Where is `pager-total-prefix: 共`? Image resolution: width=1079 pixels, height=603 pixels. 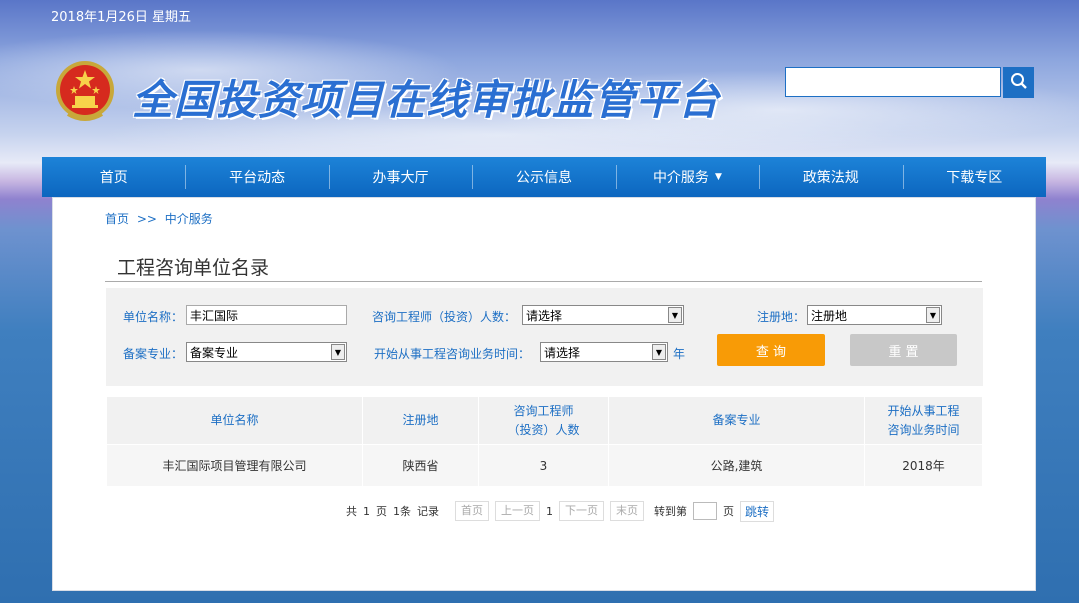
pager-total-prefix: 共 is located at coordinates (351, 511).